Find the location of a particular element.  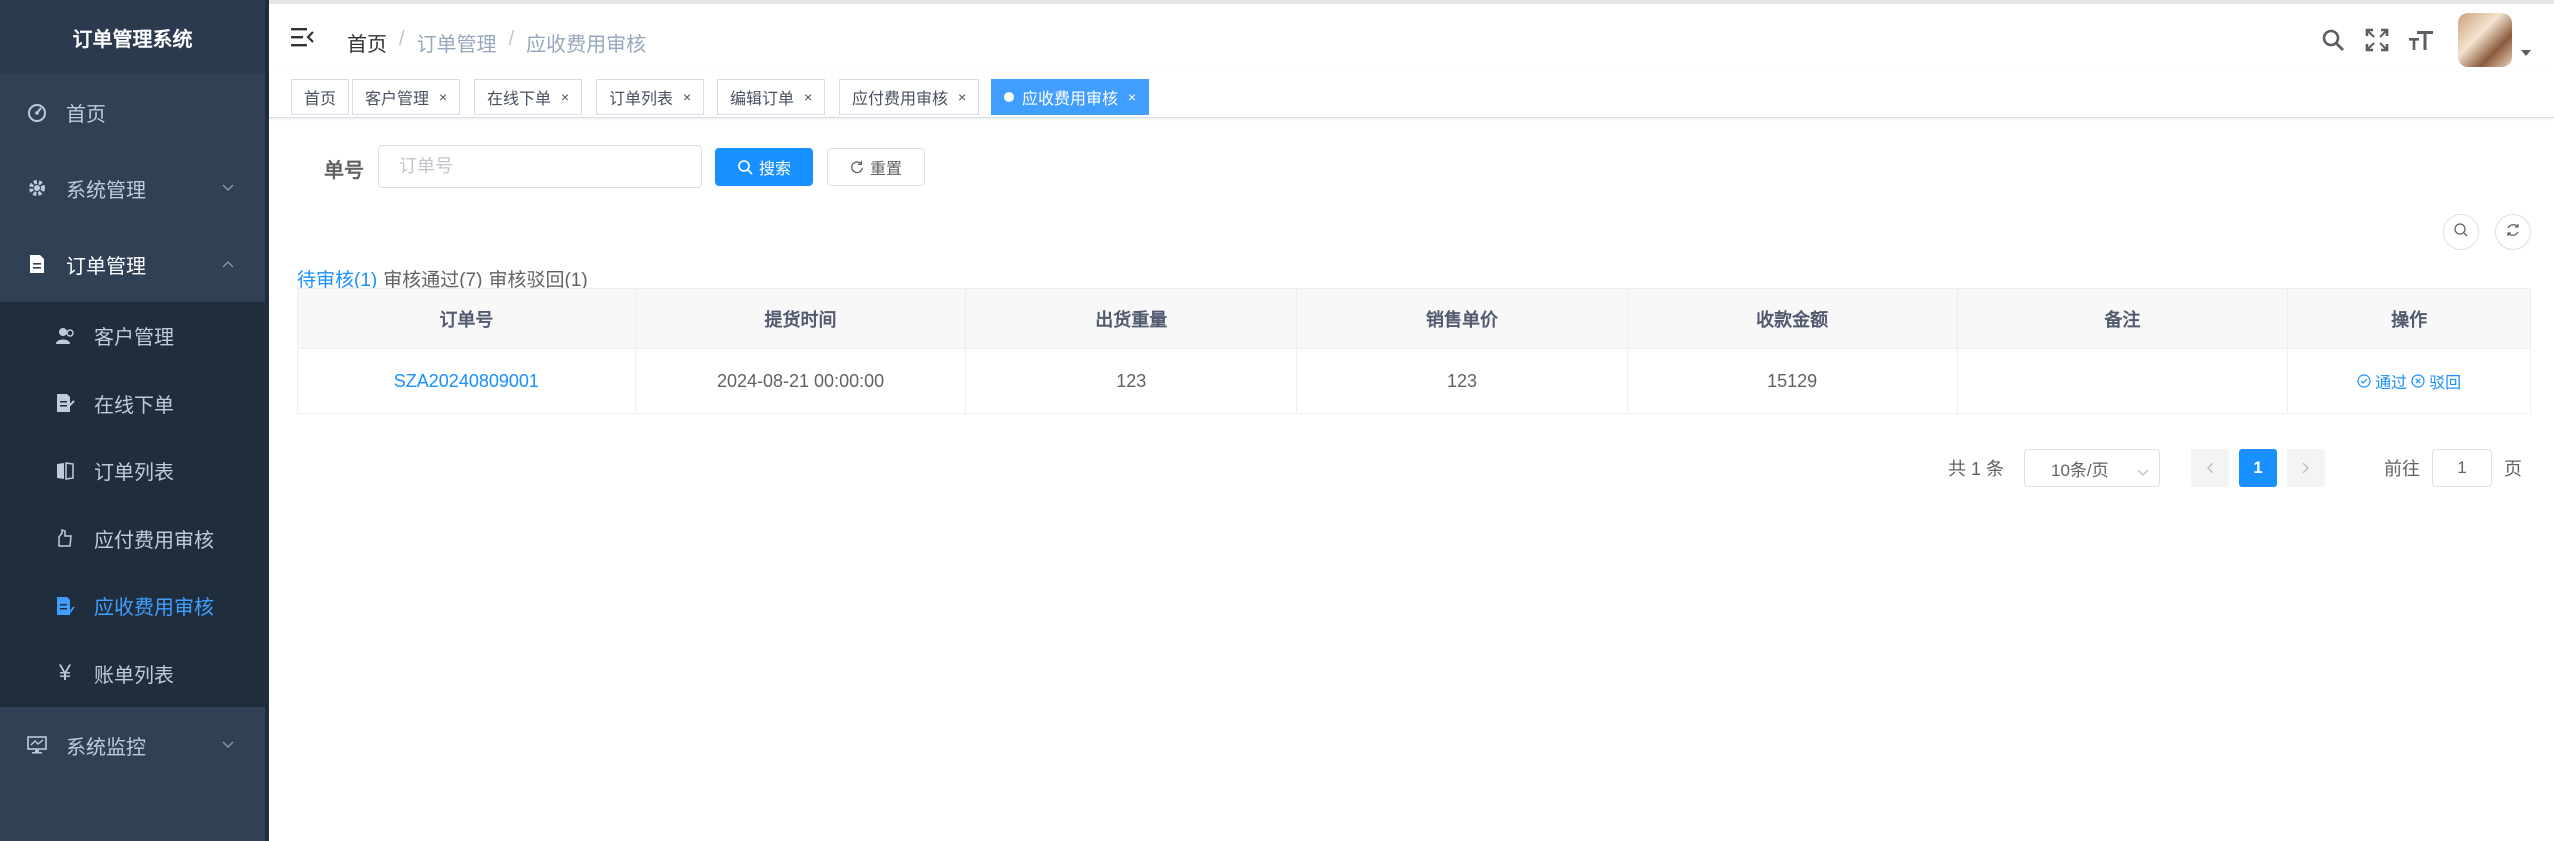

breadcrumb-current: 应收费用审核 is located at coordinates (586, 45).